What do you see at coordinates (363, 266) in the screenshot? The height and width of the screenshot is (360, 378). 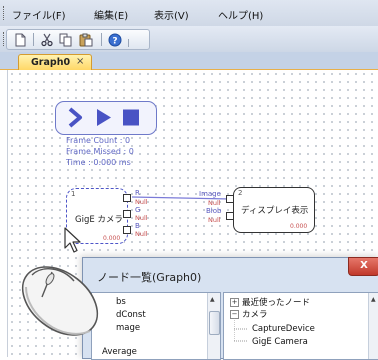 I see `close-icon: X` at bounding box center [363, 266].